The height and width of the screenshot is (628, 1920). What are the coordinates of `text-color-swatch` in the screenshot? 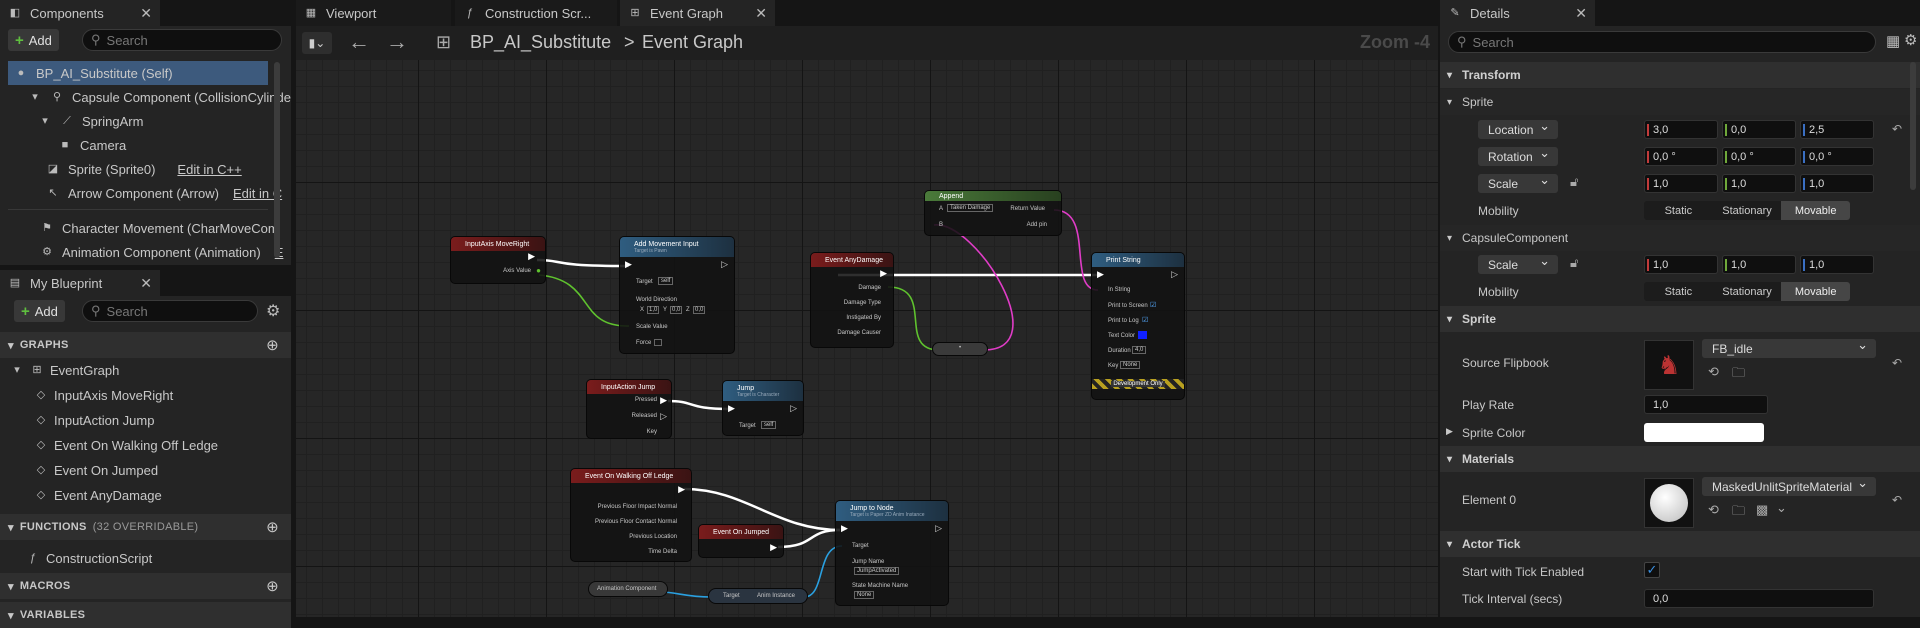 It's located at (1142, 335).